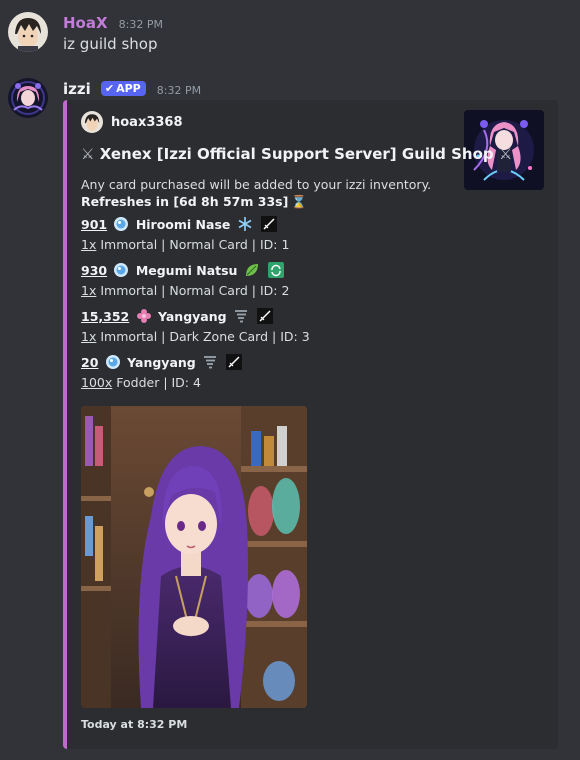  What do you see at coordinates (113, 22) in the screenshot?
I see `message-header: HoaX 8:32 PM` at bounding box center [113, 22].